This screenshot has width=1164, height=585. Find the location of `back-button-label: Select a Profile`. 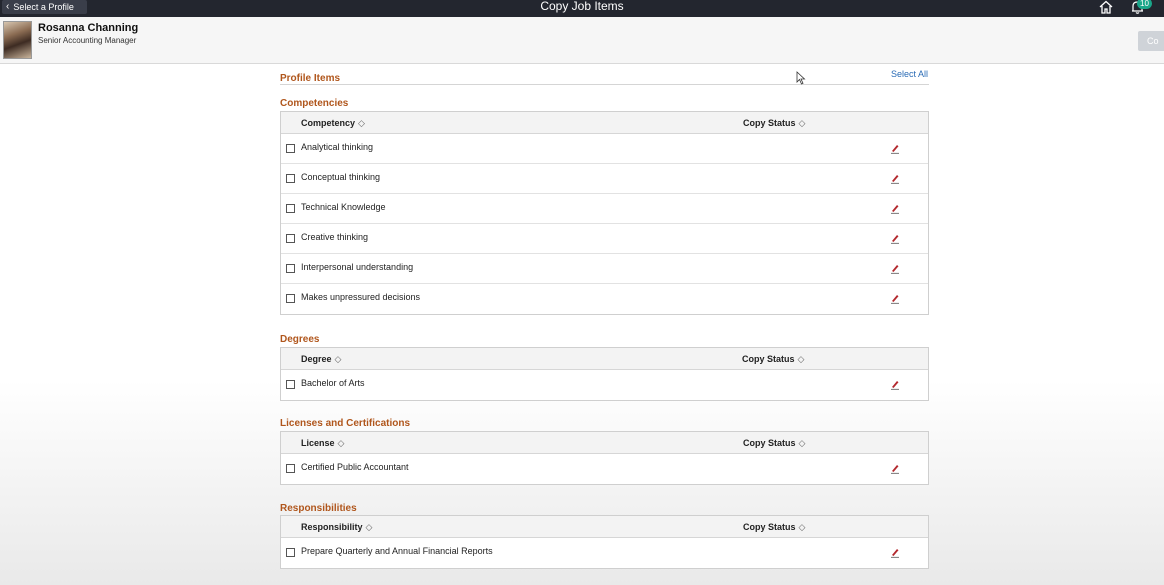

back-button-label: Select a Profile is located at coordinates (43, 7).